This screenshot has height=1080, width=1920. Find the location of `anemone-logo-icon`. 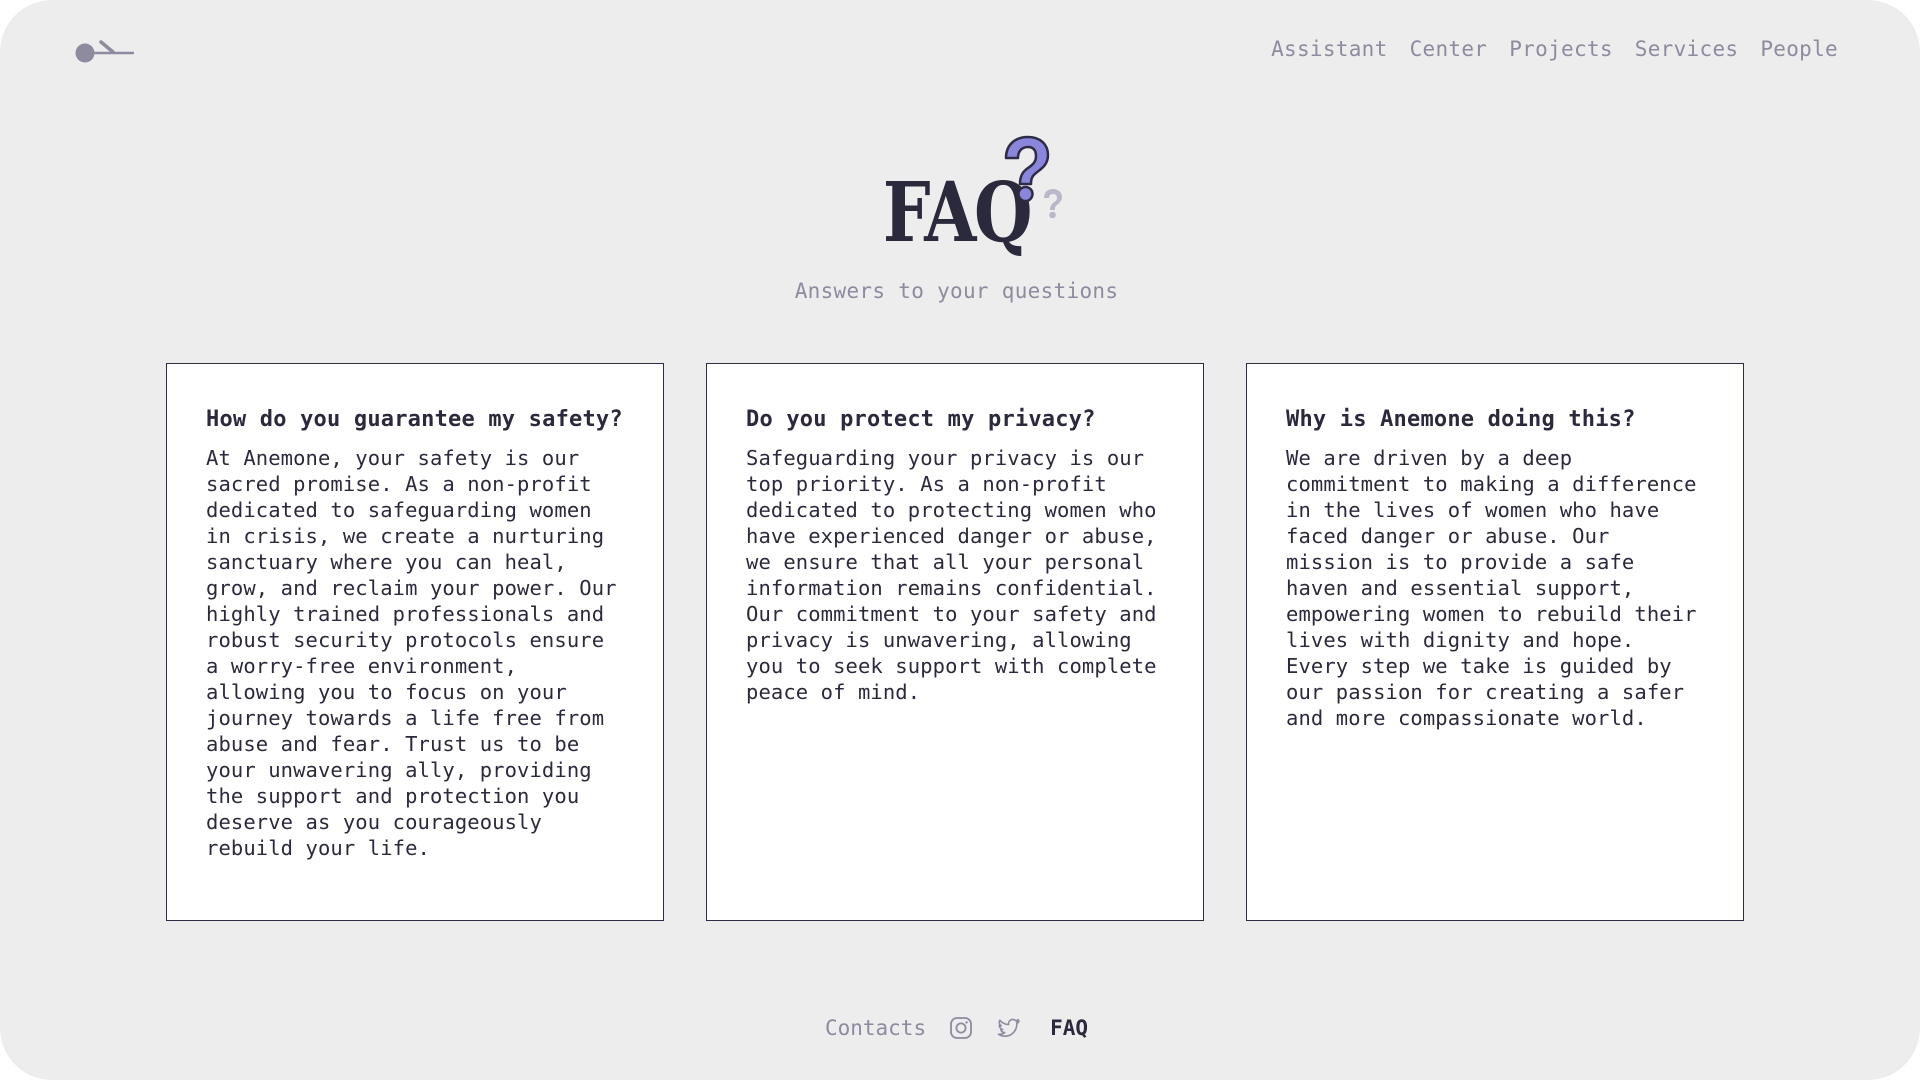

anemone-logo-icon is located at coordinates (105, 53).